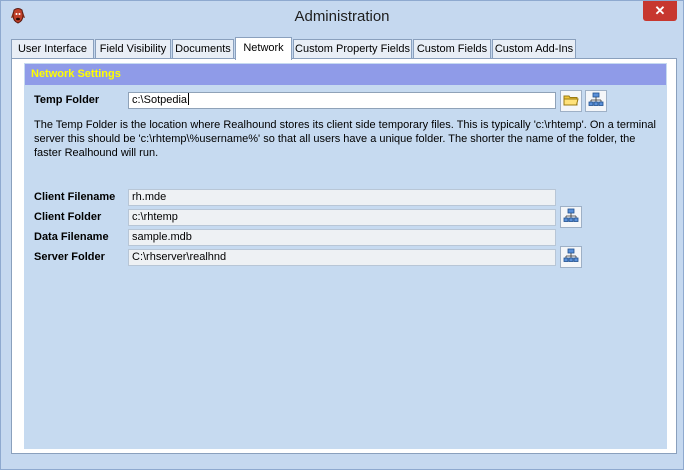  Describe the element at coordinates (52, 48) in the screenshot. I see `tab-user-interface: User Interface` at that location.